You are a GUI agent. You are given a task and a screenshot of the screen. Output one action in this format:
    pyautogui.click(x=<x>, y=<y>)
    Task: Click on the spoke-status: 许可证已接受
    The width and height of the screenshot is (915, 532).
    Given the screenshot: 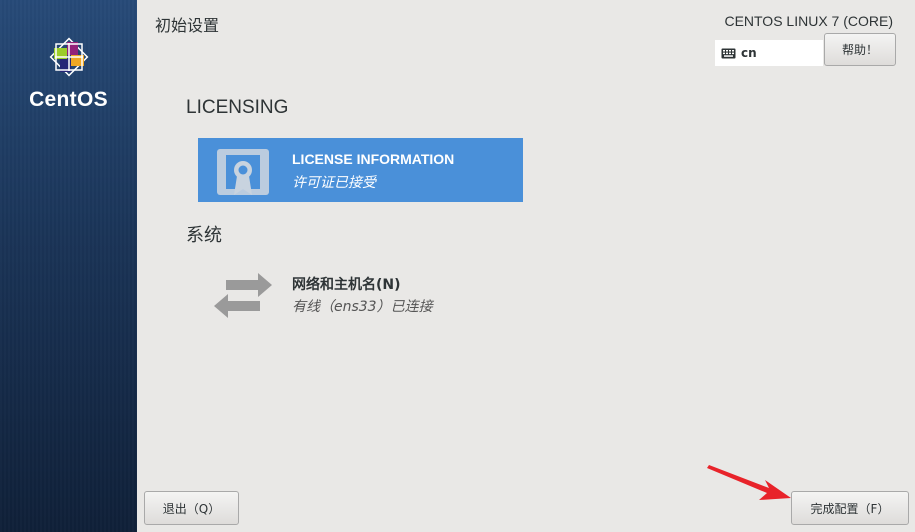 What is the action you would take?
    pyautogui.click(x=334, y=183)
    